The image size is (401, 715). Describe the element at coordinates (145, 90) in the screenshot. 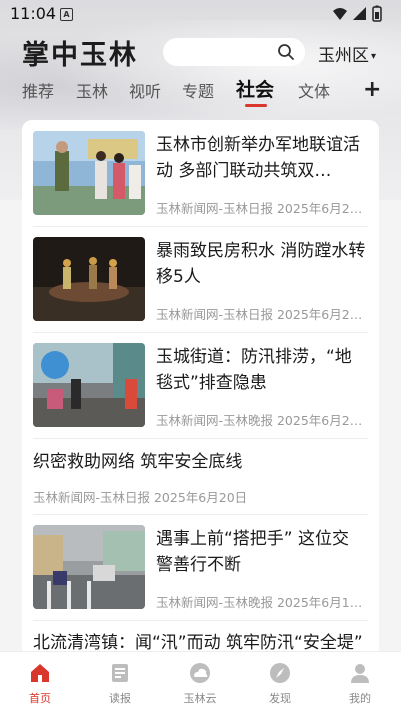

I see `tab-audiovisual: 视听` at that location.